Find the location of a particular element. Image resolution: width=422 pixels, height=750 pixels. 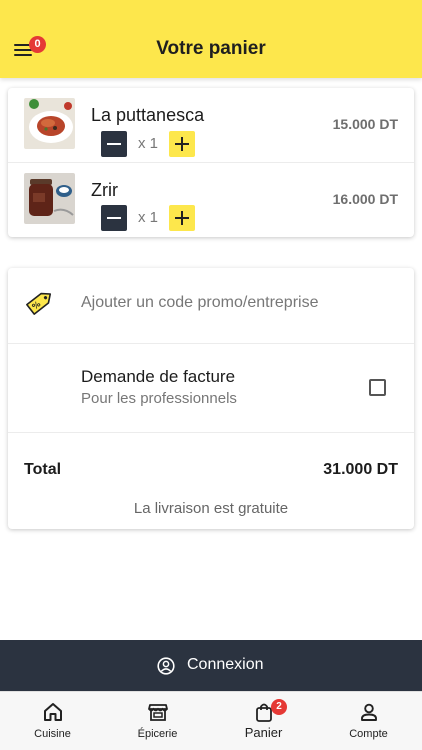

discount-tag-icon: % is located at coordinates (40, 302).